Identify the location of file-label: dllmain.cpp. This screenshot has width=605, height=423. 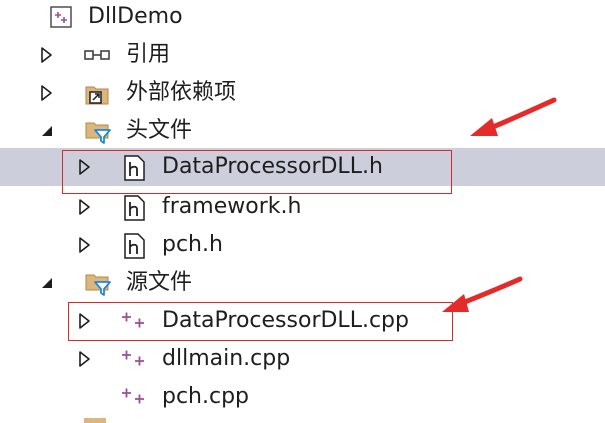
(226, 358).